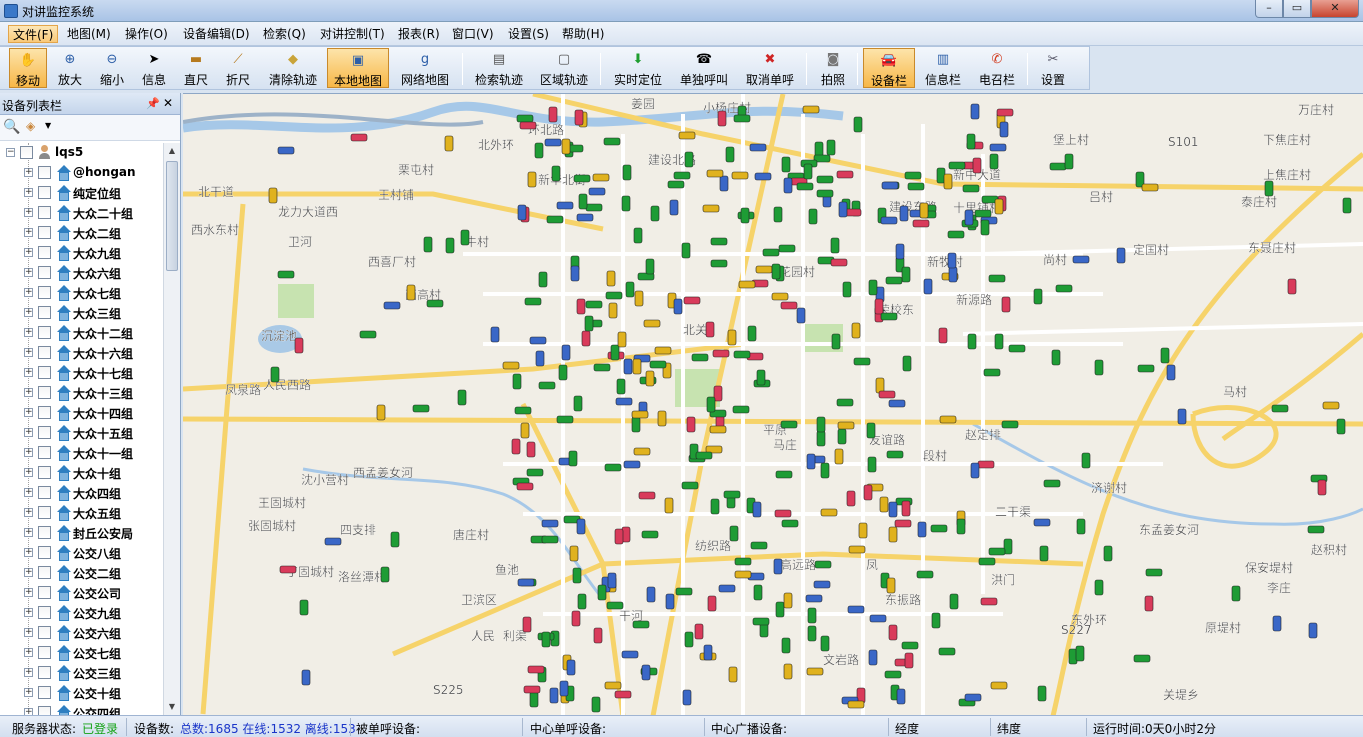 The image size is (1363, 737). Describe the element at coordinates (889, 68) in the screenshot. I see `device-bar-button: 🚘 设备栏` at that location.